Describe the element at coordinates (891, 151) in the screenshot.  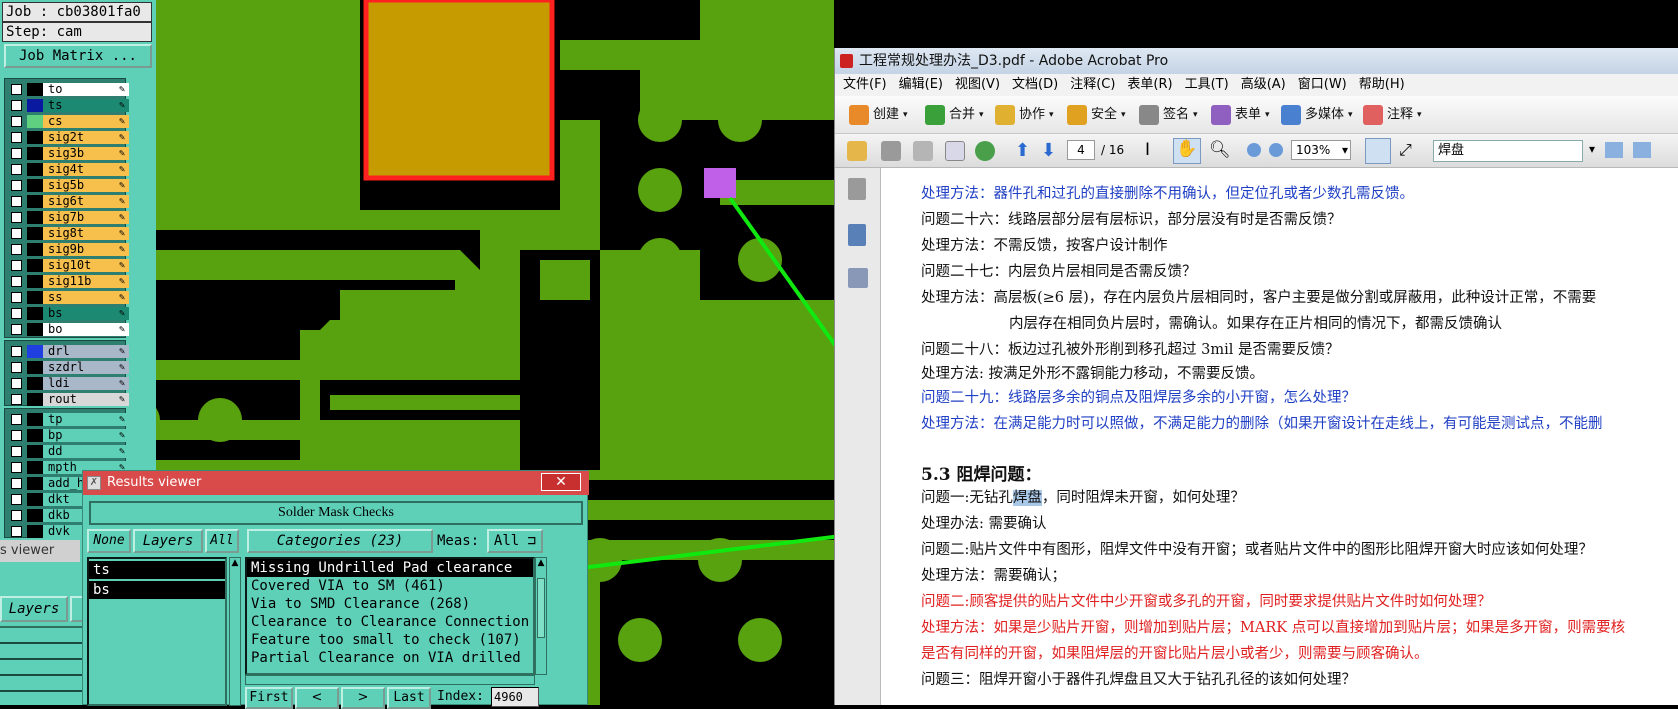
I see `print-icon` at that location.